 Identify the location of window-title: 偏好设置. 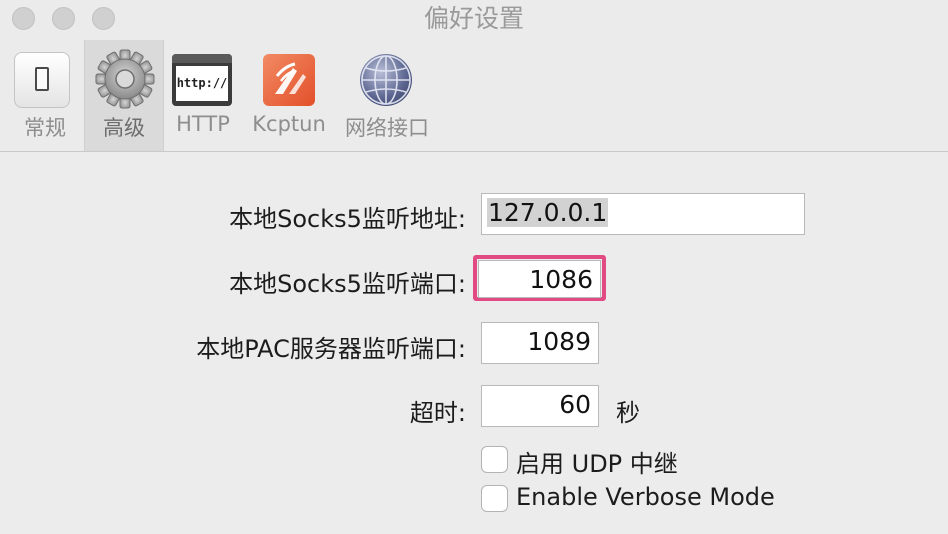
(473, 18).